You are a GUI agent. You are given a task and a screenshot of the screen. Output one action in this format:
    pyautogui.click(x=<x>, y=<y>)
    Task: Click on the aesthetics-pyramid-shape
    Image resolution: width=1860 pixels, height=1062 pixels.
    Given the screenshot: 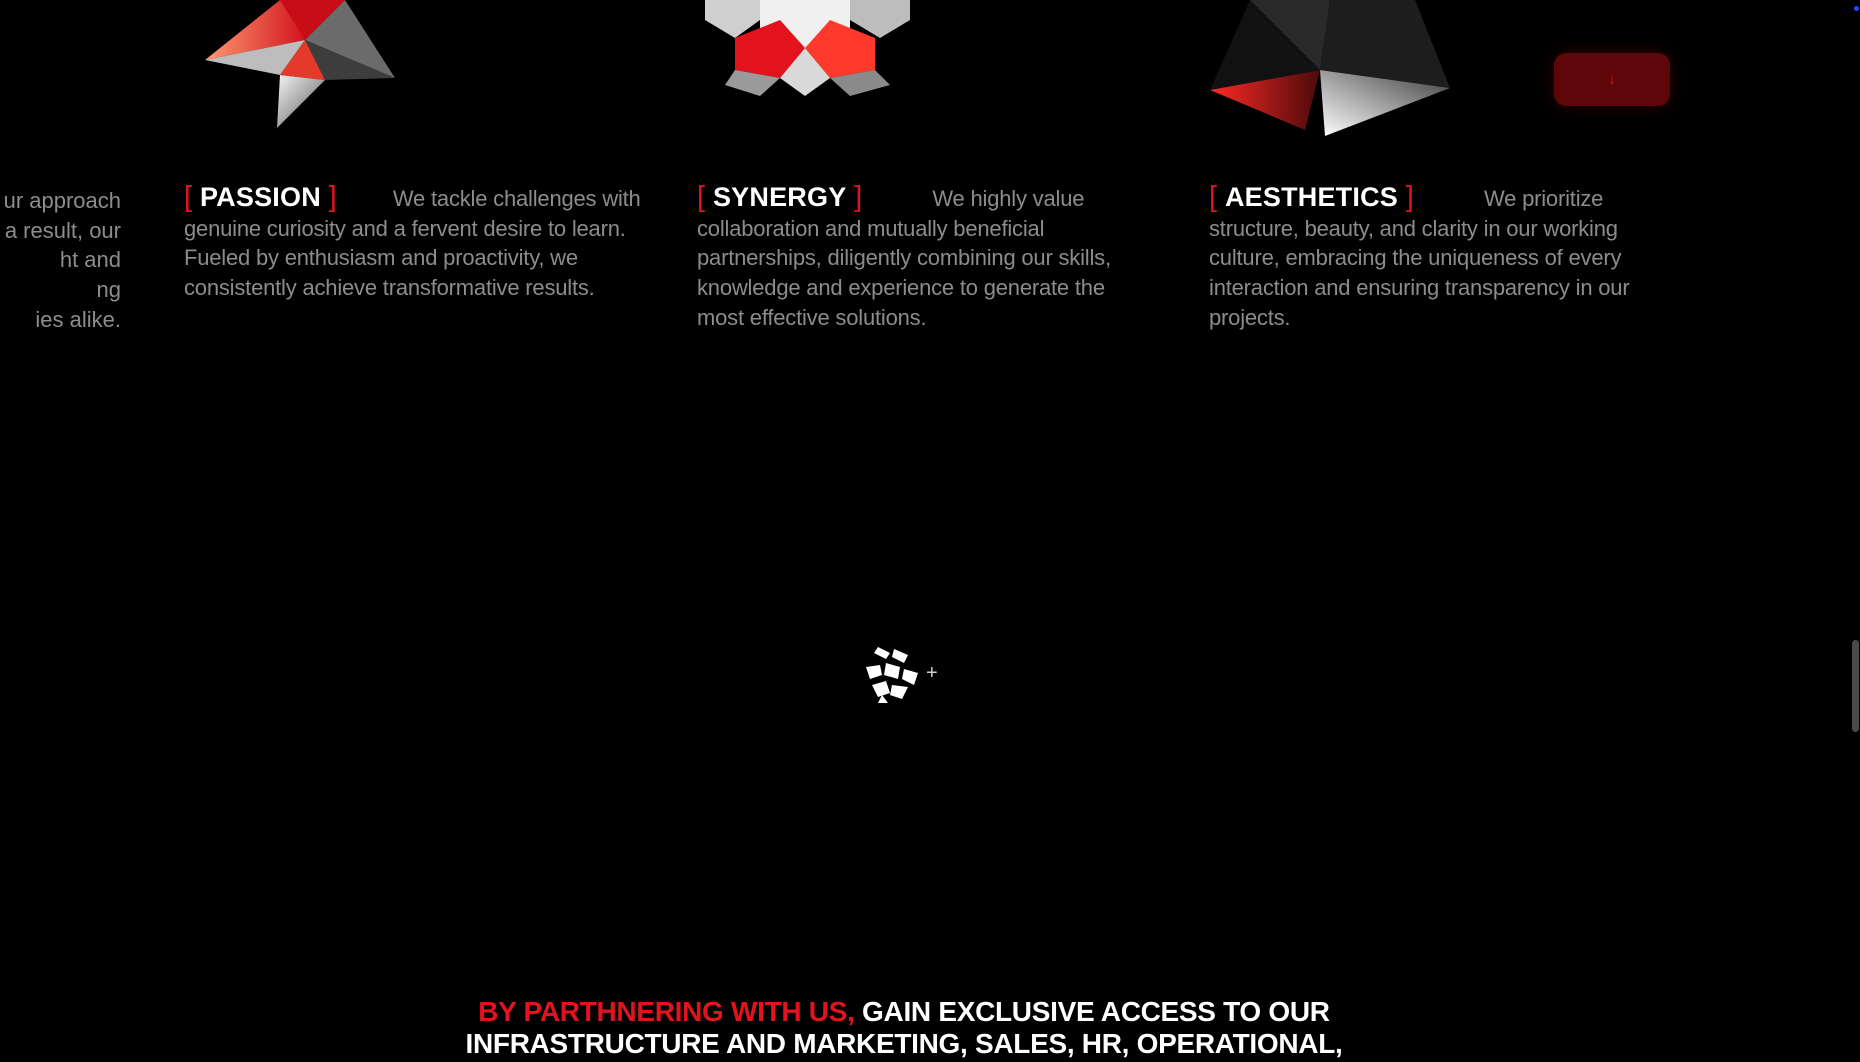 What is the action you would take?
    pyautogui.click(x=1332, y=69)
    